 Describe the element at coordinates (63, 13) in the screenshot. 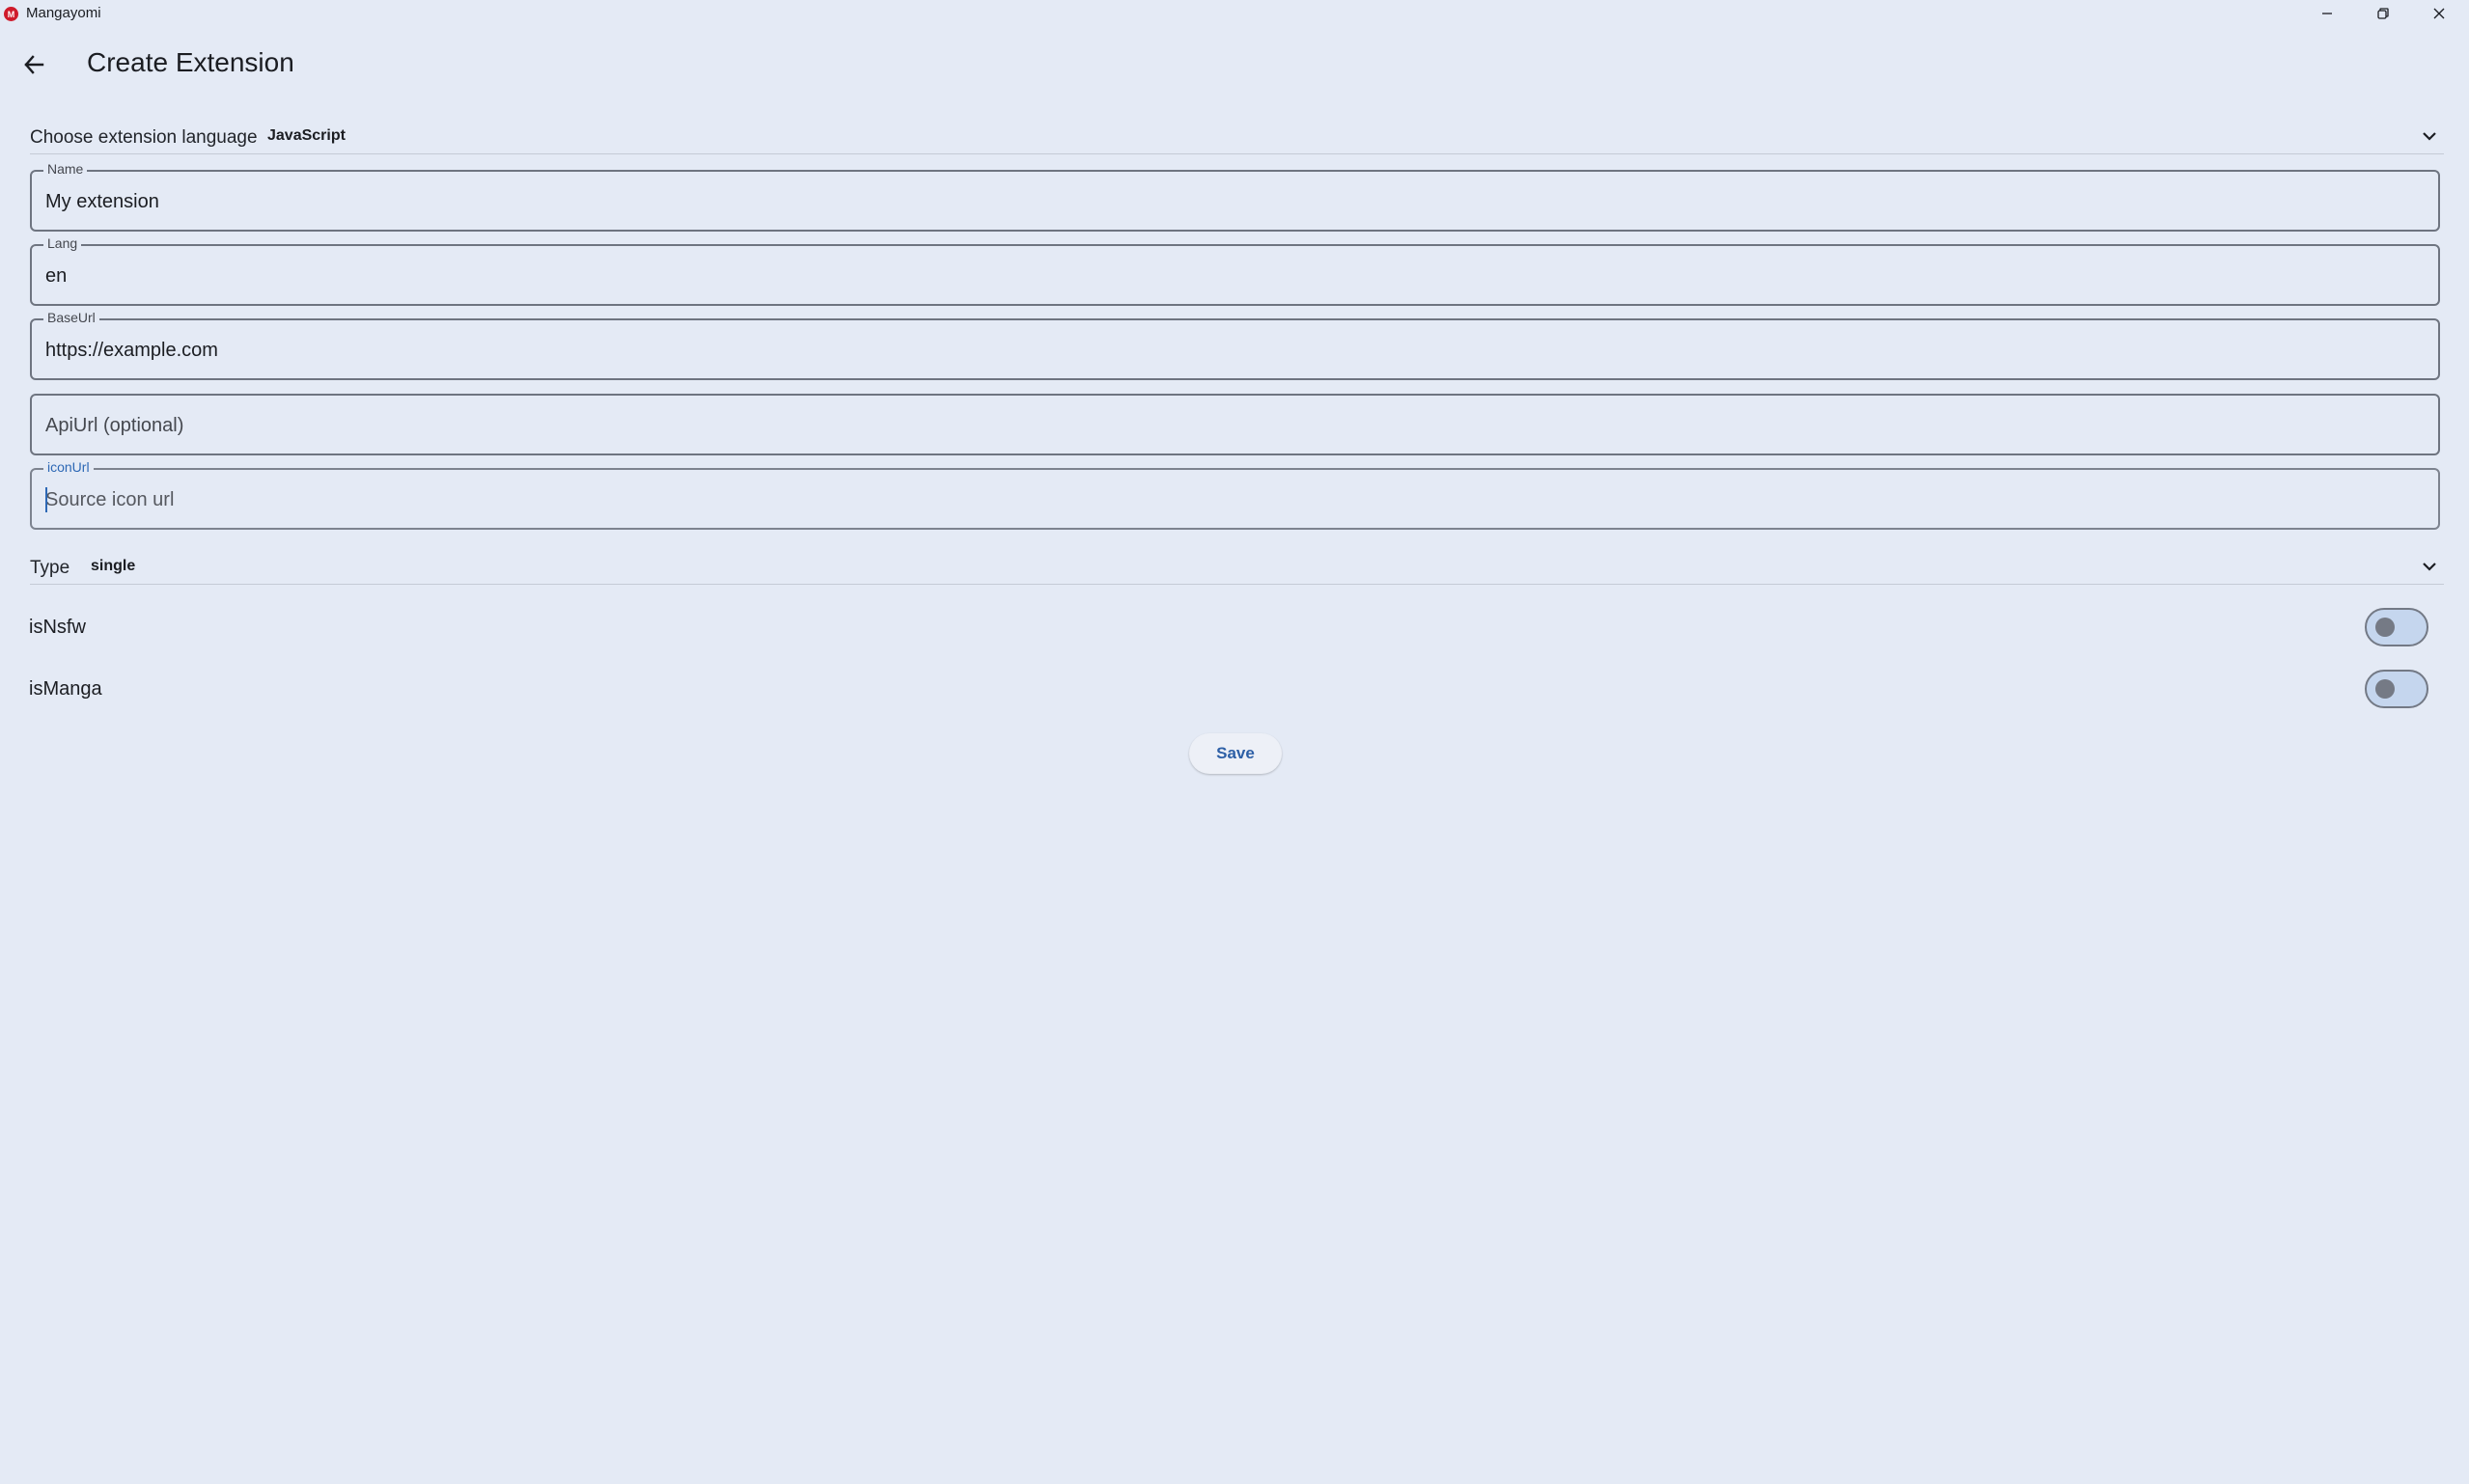

I see `window-title: Mangayomi` at that location.